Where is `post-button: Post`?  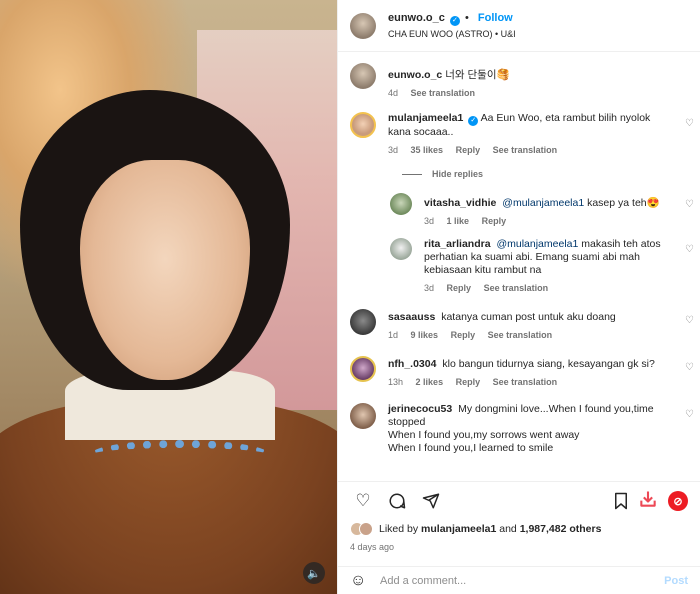
post-button: Post is located at coordinates (676, 581).